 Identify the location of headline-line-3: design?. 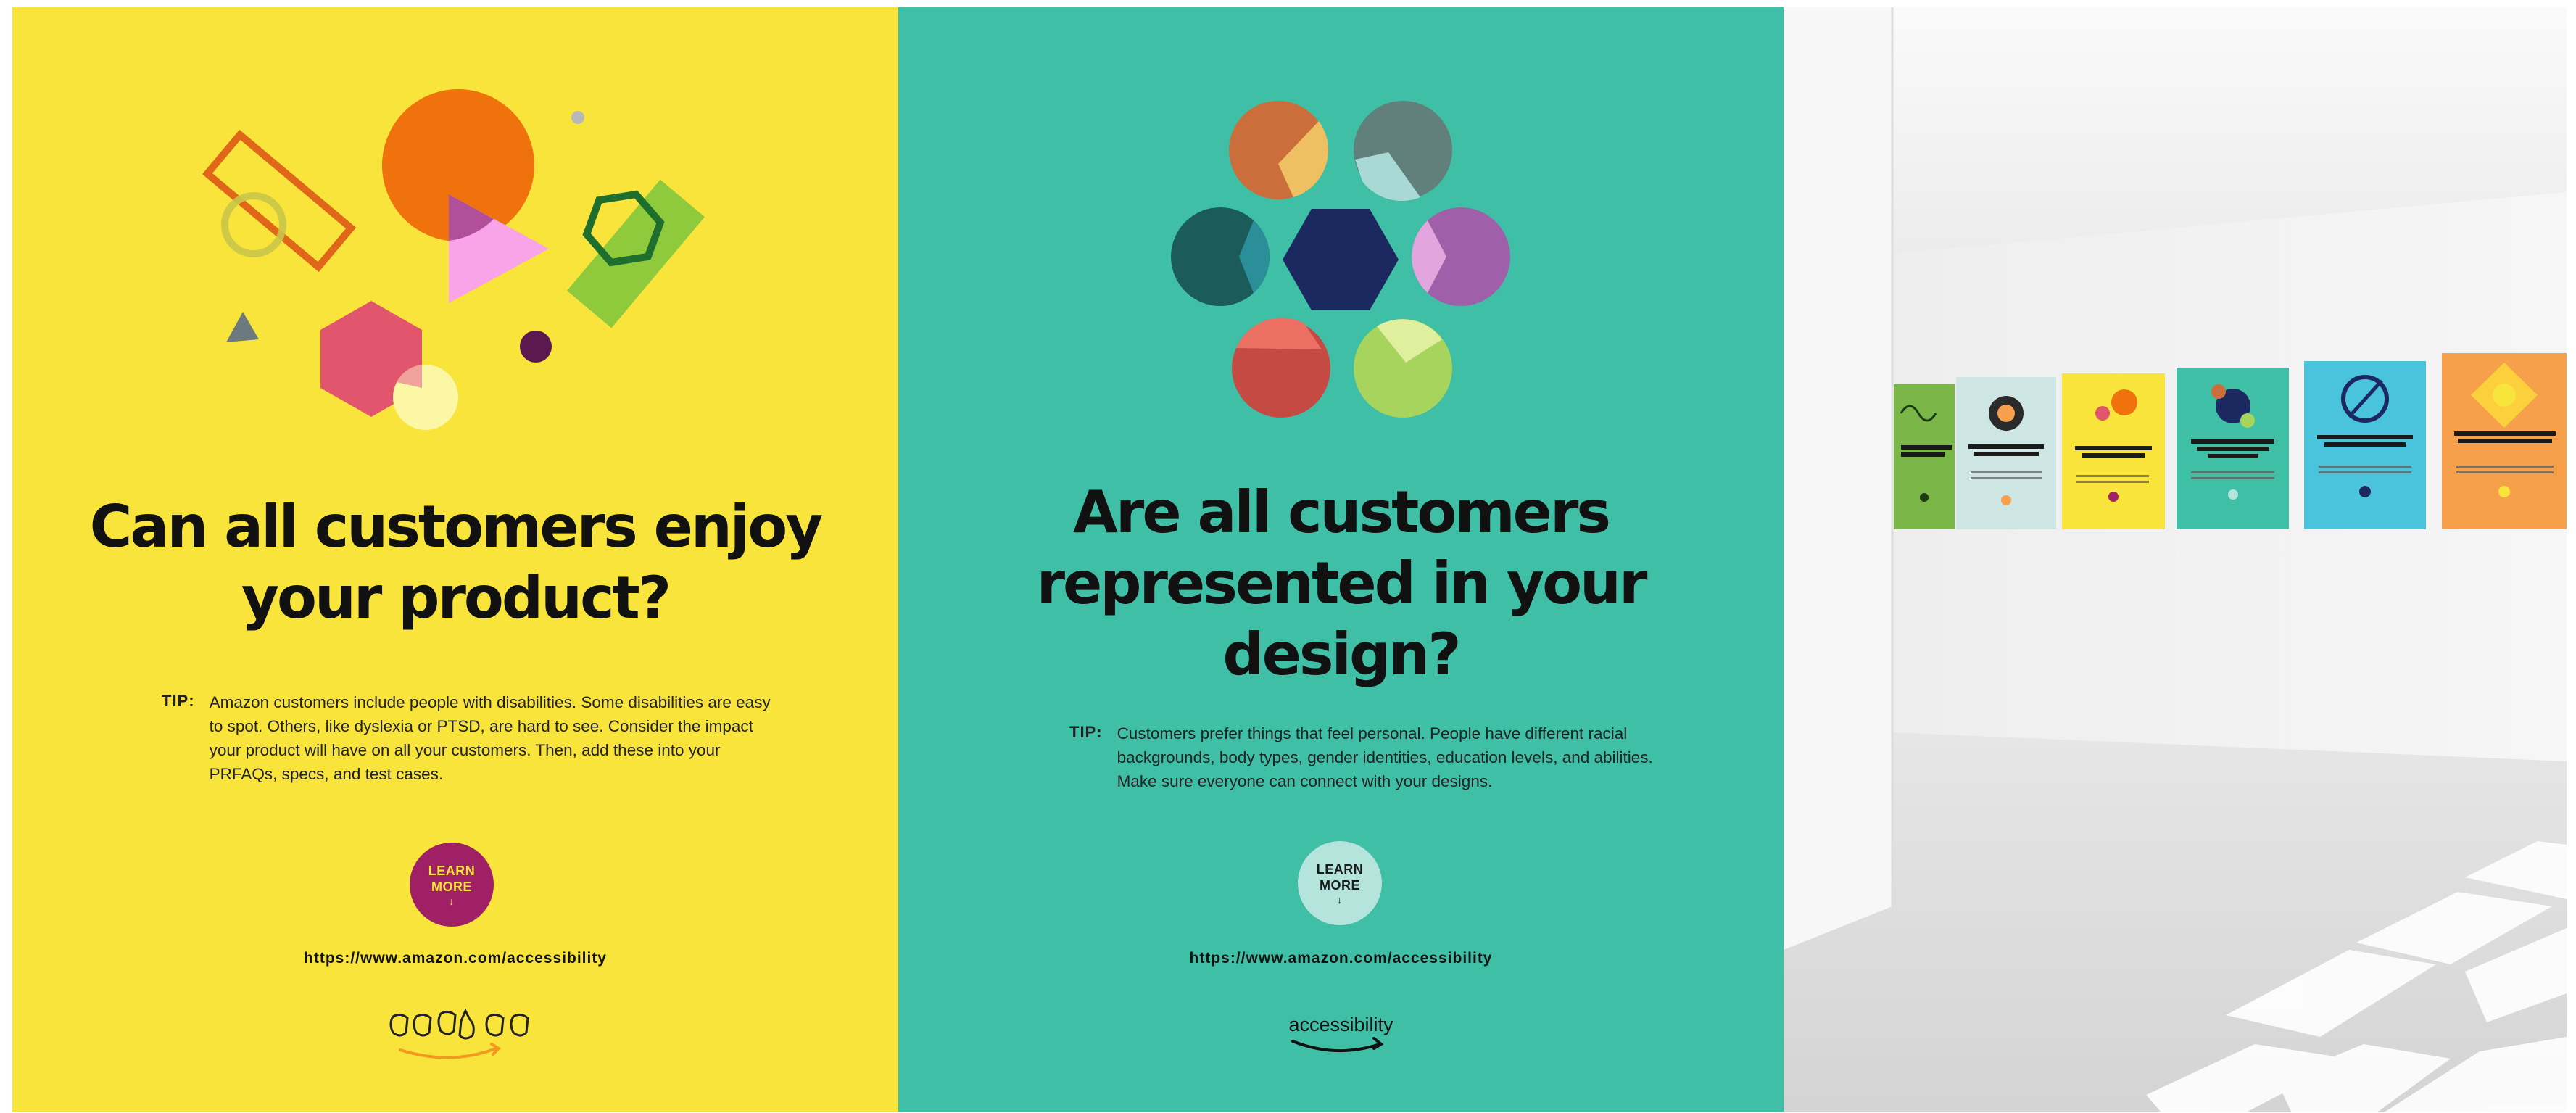
(1341, 654).